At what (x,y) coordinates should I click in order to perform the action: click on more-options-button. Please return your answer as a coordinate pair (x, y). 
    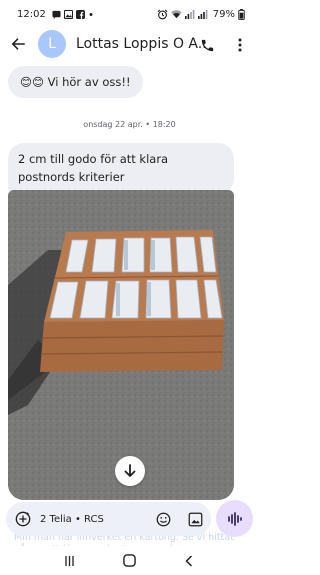
    Looking at the image, I should click on (240, 45).